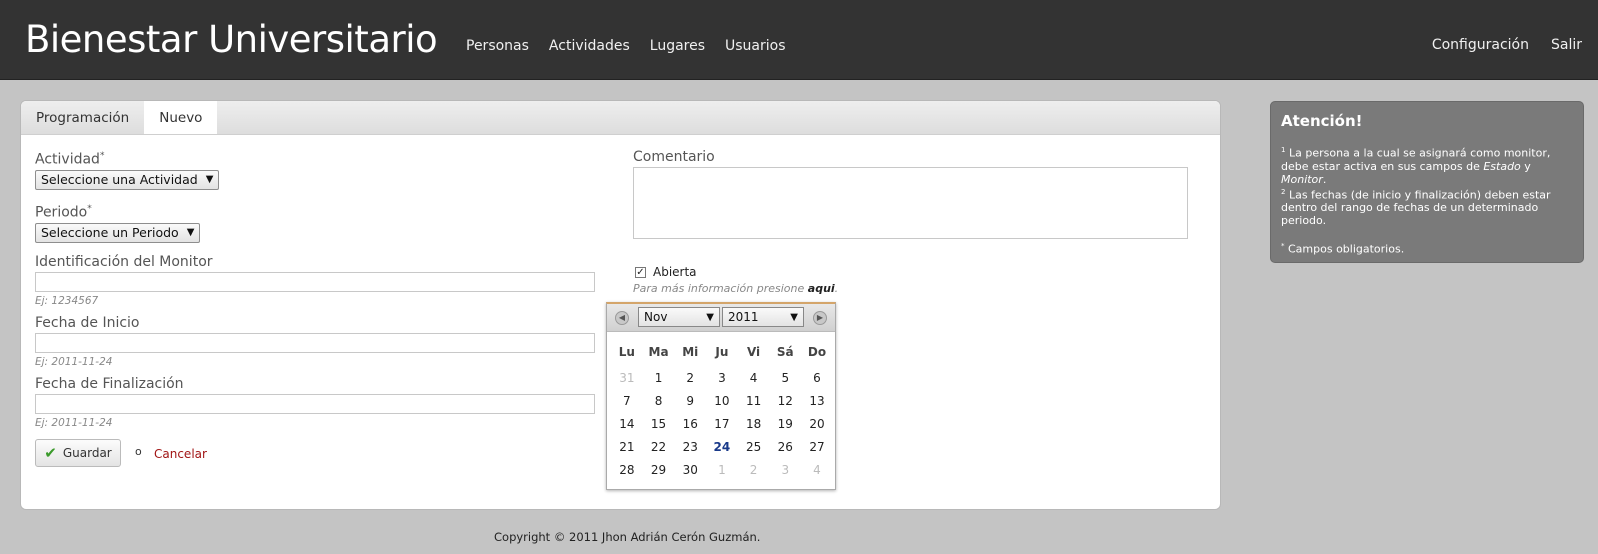 The height and width of the screenshot is (554, 1598). What do you see at coordinates (74, 362) in the screenshot?
I see `fecha-inicio-hint: Ej: 2011-11-24` at bounding box center [74, 362].